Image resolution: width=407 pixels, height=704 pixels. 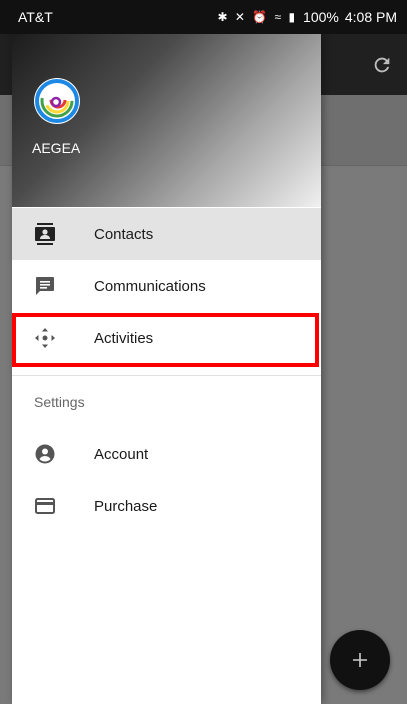 What do you see at coordinates (166, 506) in the screenshot?
I see `menu-item-purchase: Purchase` at bounding box center [166, 506].